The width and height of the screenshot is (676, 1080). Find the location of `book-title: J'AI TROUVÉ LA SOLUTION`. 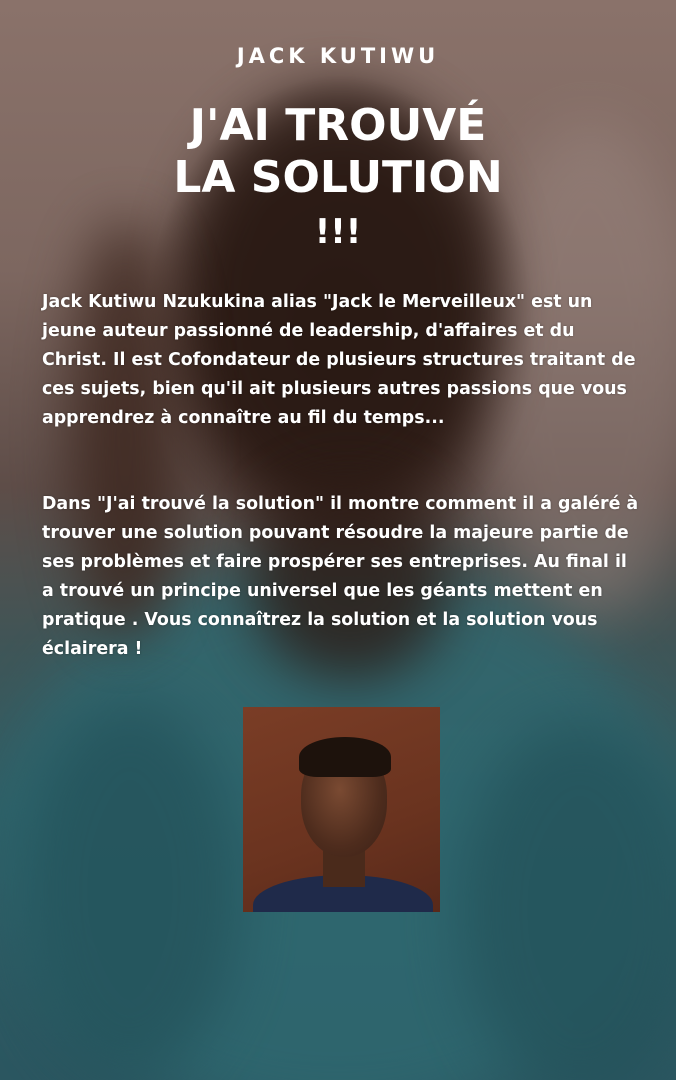

book-title: J'AI TROUVÉ LA SOLUTION is located at coordinates (338, 152).